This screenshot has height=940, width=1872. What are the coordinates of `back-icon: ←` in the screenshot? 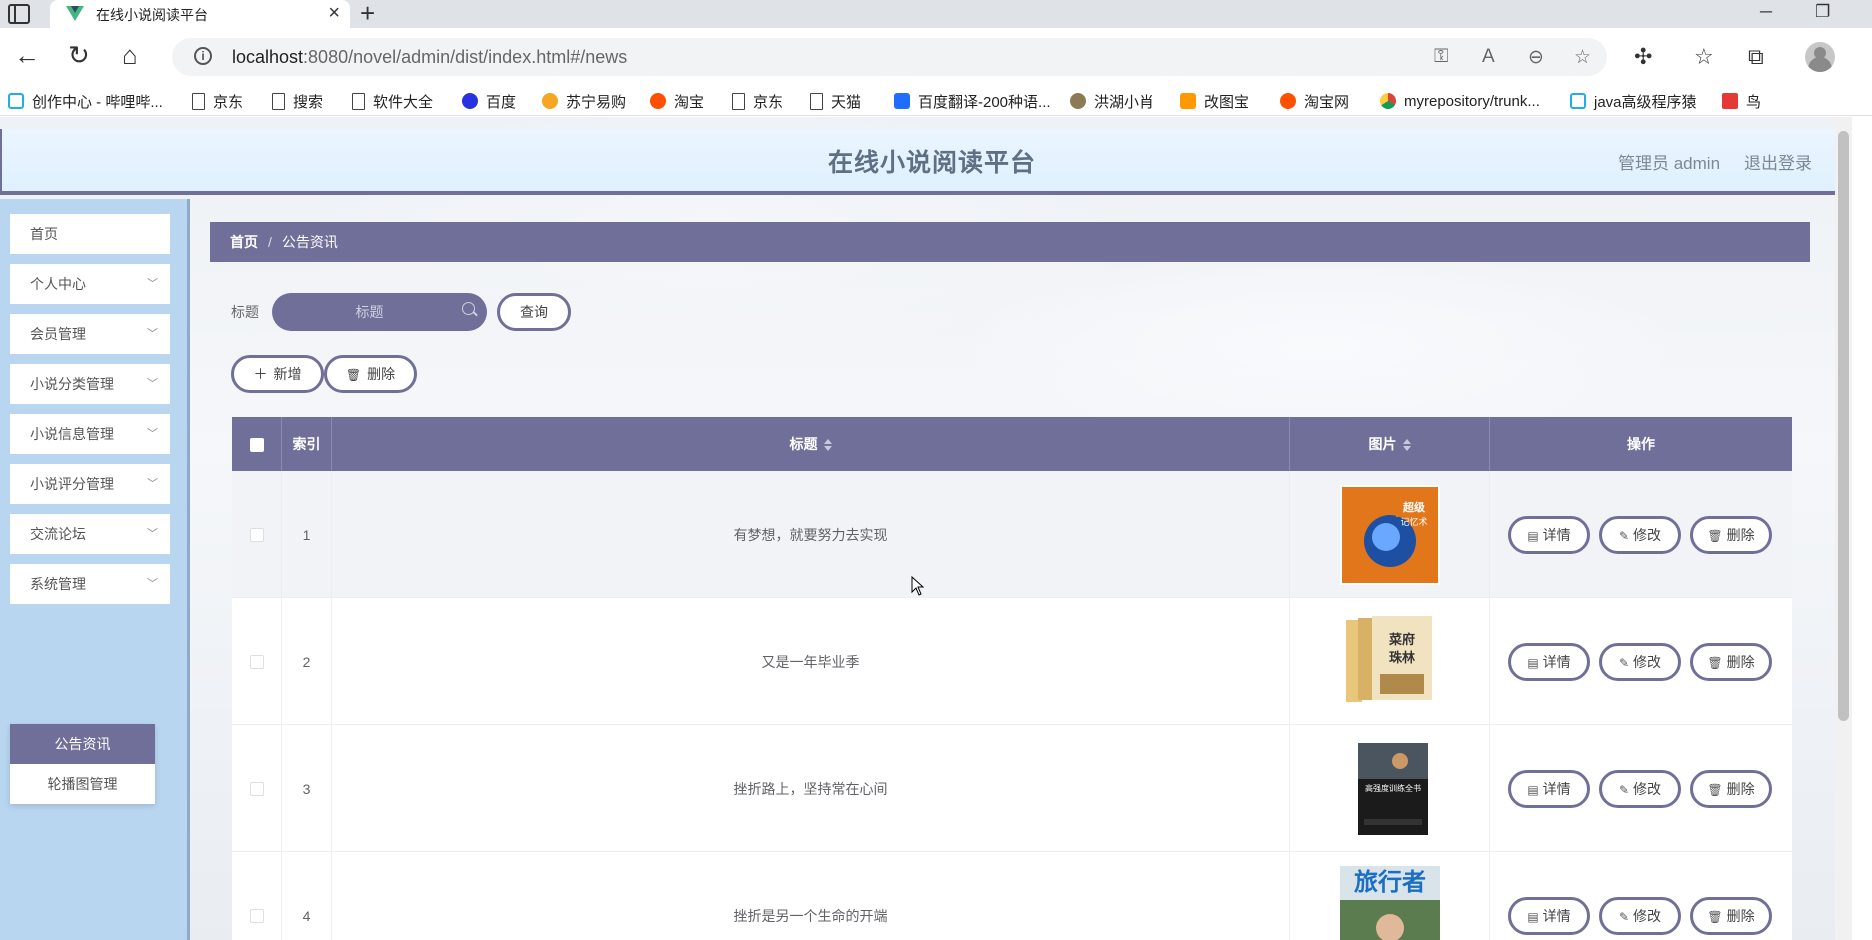 It's located at (27, 55).